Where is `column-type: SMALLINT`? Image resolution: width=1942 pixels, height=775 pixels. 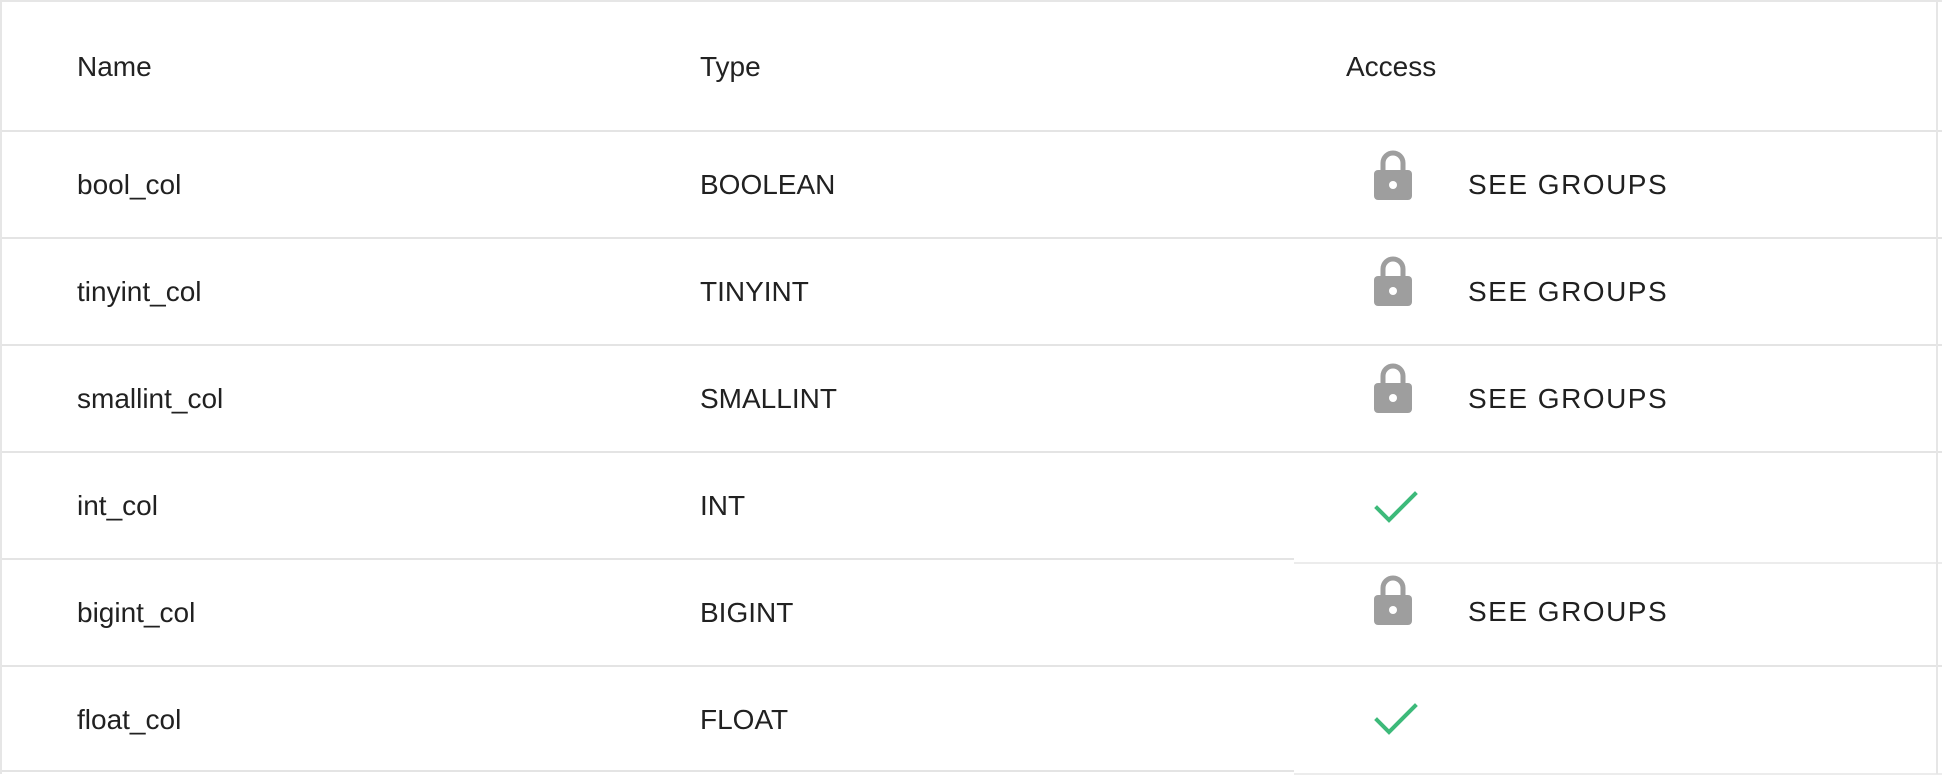 column-type: SMALLINT is located at coordinates (768, 398).